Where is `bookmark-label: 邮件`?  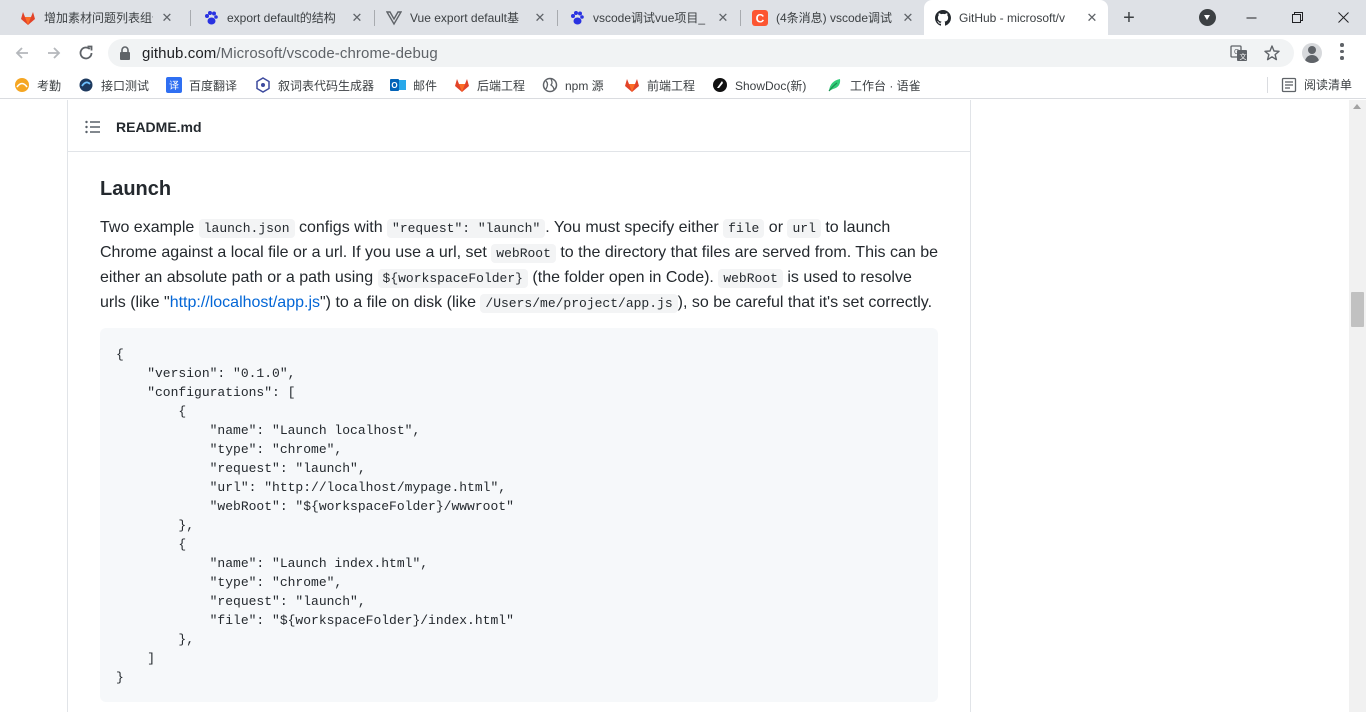
bookmark-label: 邮件 is located at coordinates (425, 85).